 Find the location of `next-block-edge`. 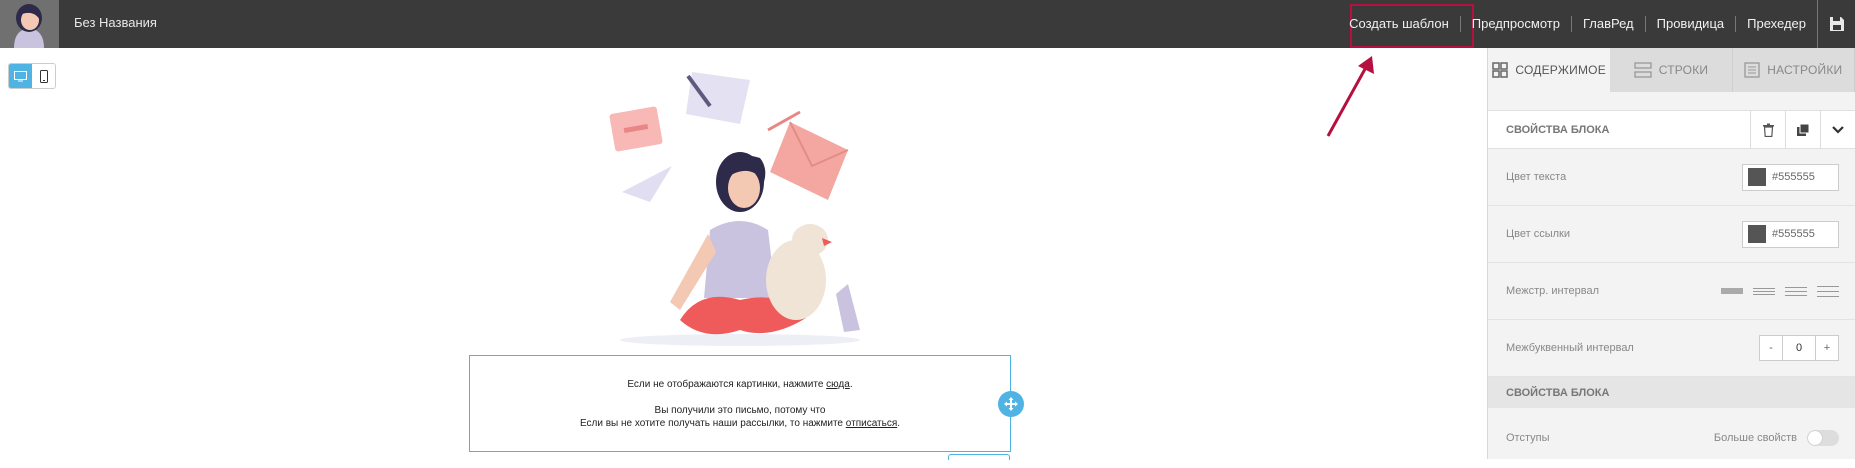

next-block-edge is located at coordinates (979, 457).